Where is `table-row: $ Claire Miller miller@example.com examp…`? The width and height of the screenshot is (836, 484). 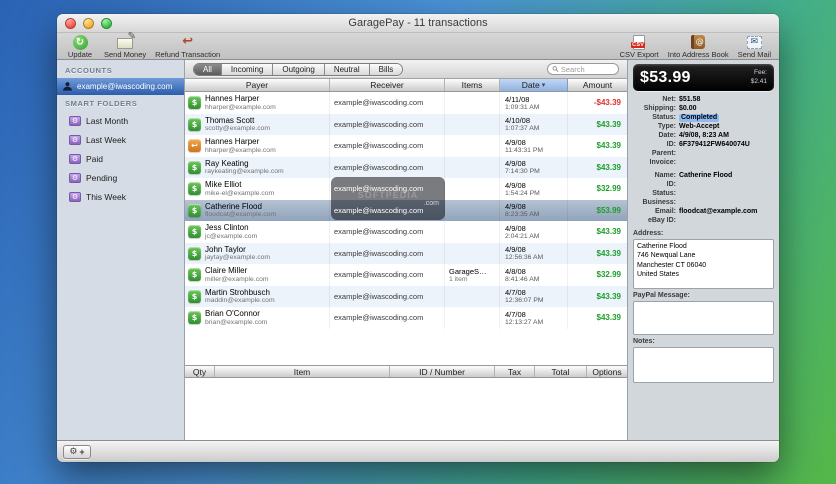
table-row: $ Claire Miller miller@example.com examp… is located at coordinates (406, 275).